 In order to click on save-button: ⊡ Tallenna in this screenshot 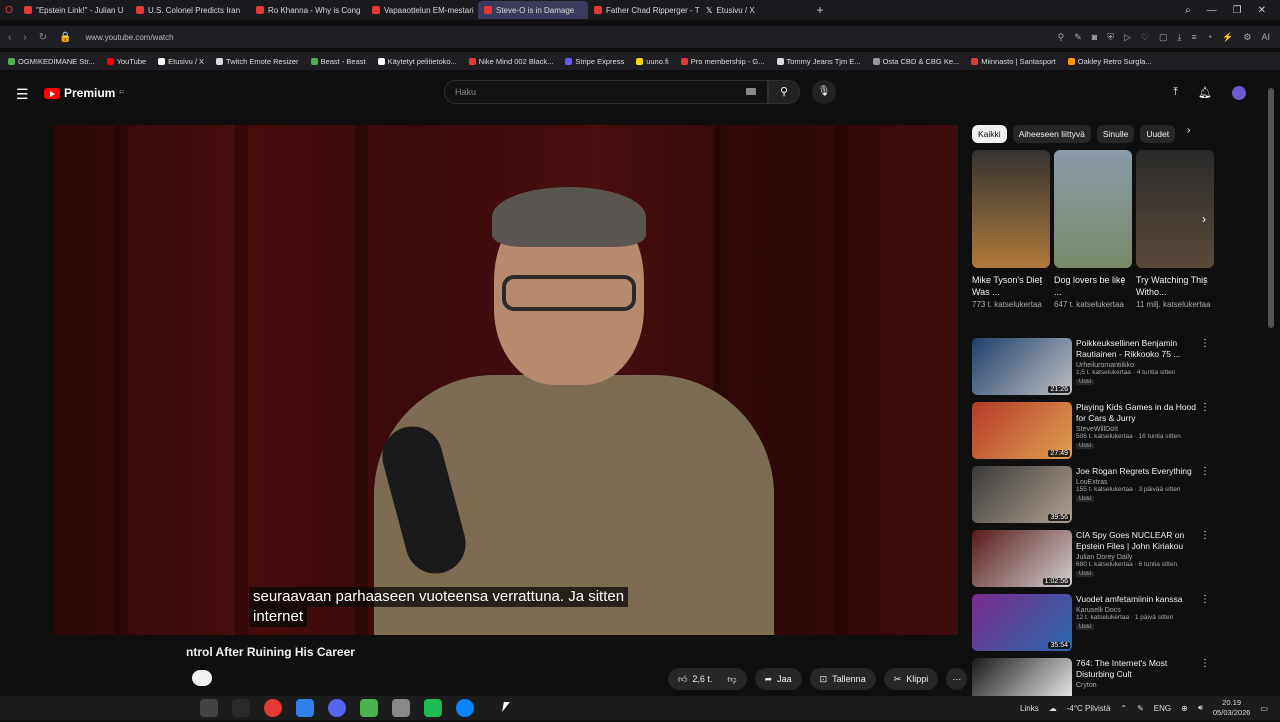, I will do `click(842, 679)`.